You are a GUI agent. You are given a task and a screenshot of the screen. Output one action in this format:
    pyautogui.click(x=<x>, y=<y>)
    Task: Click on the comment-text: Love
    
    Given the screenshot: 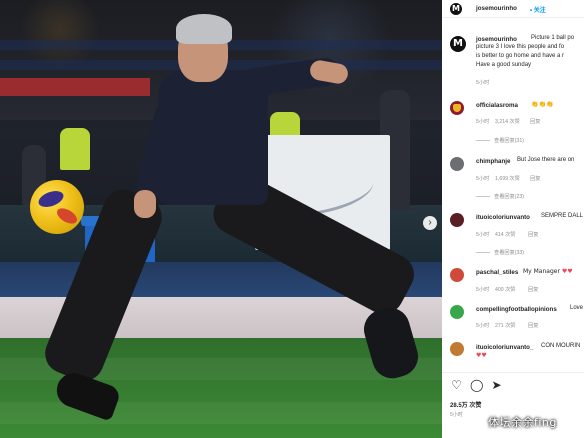 What is the action you would take?
    pyautogui.click(x=577, y=308)
    